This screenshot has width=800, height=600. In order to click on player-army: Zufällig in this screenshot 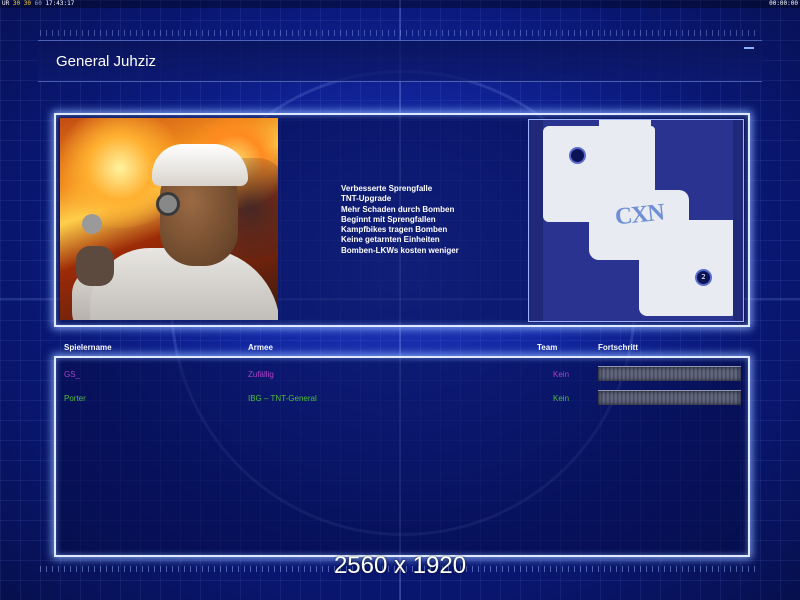, I will do `click(261, 374)`.